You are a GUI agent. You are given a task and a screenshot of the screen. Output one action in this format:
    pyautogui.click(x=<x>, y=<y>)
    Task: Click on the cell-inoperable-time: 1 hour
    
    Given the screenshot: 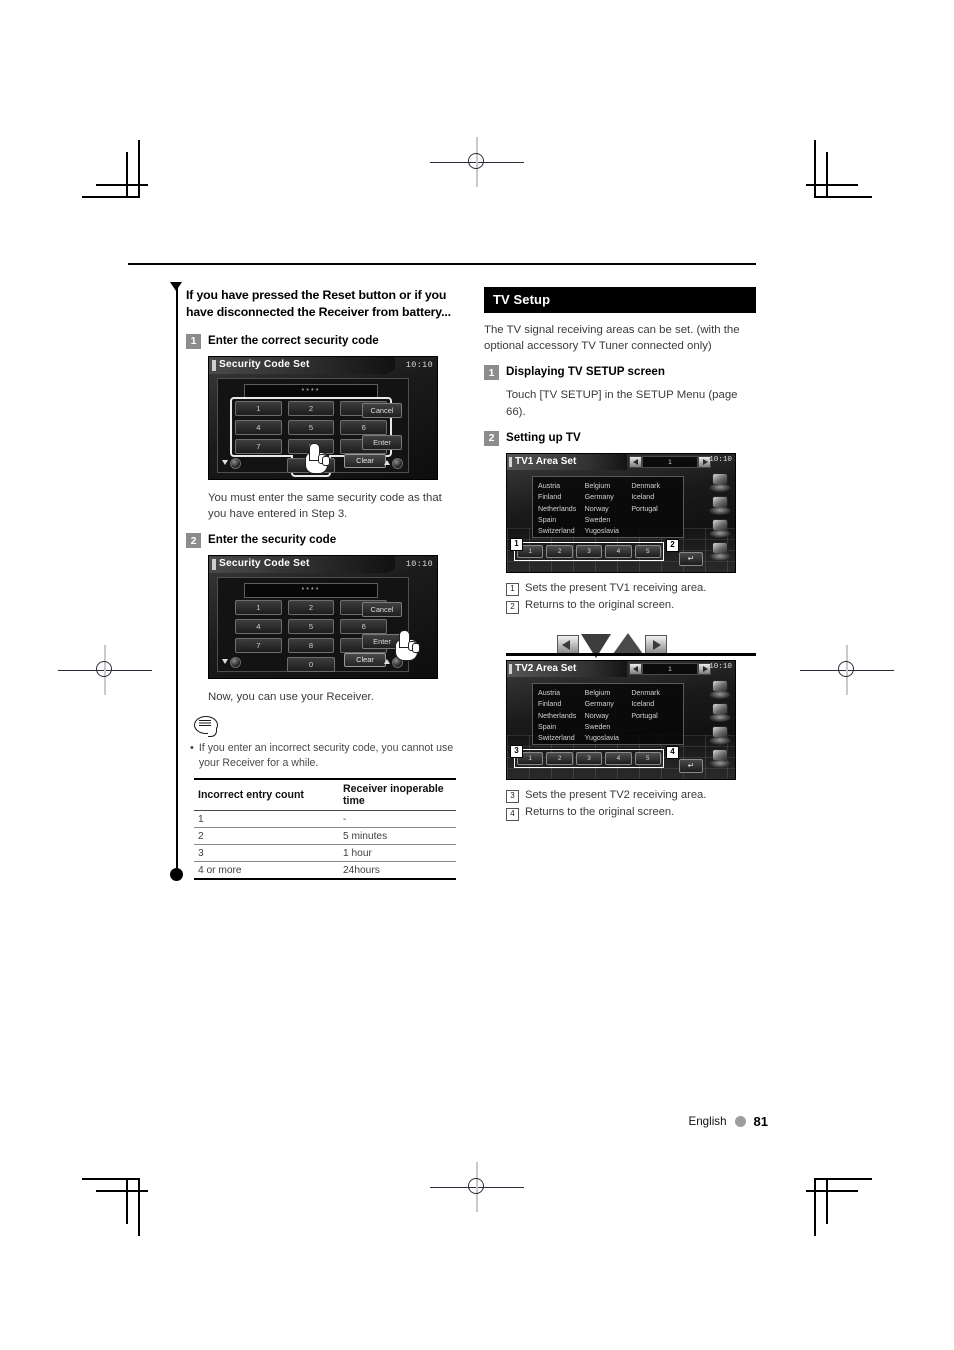 What is the action you would take?
    pyautogui.click(x=397, y=853)
    